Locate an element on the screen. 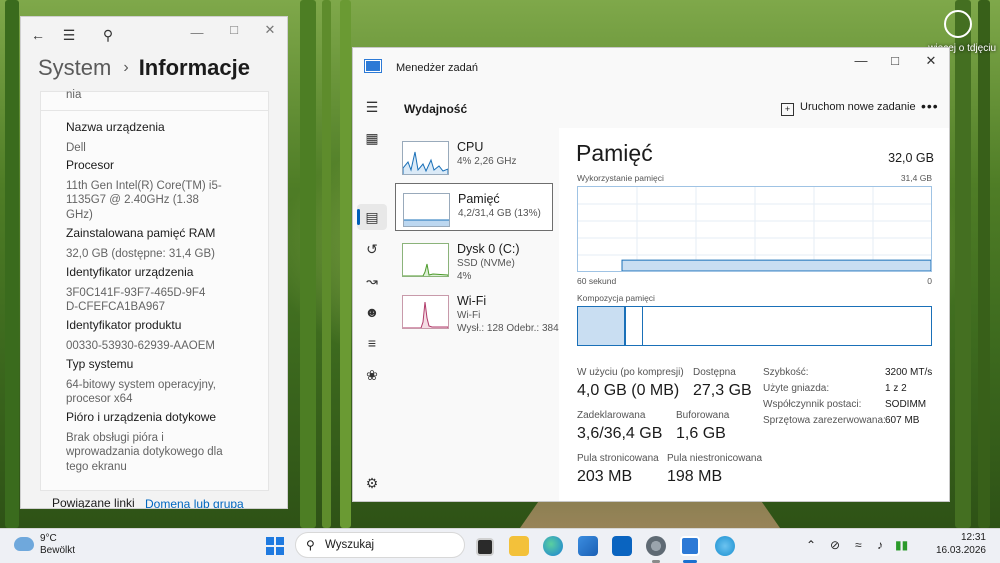 The height and width of the screenshot is (563, 1000). file-explorer-icon is located at coordinates (519, 546).